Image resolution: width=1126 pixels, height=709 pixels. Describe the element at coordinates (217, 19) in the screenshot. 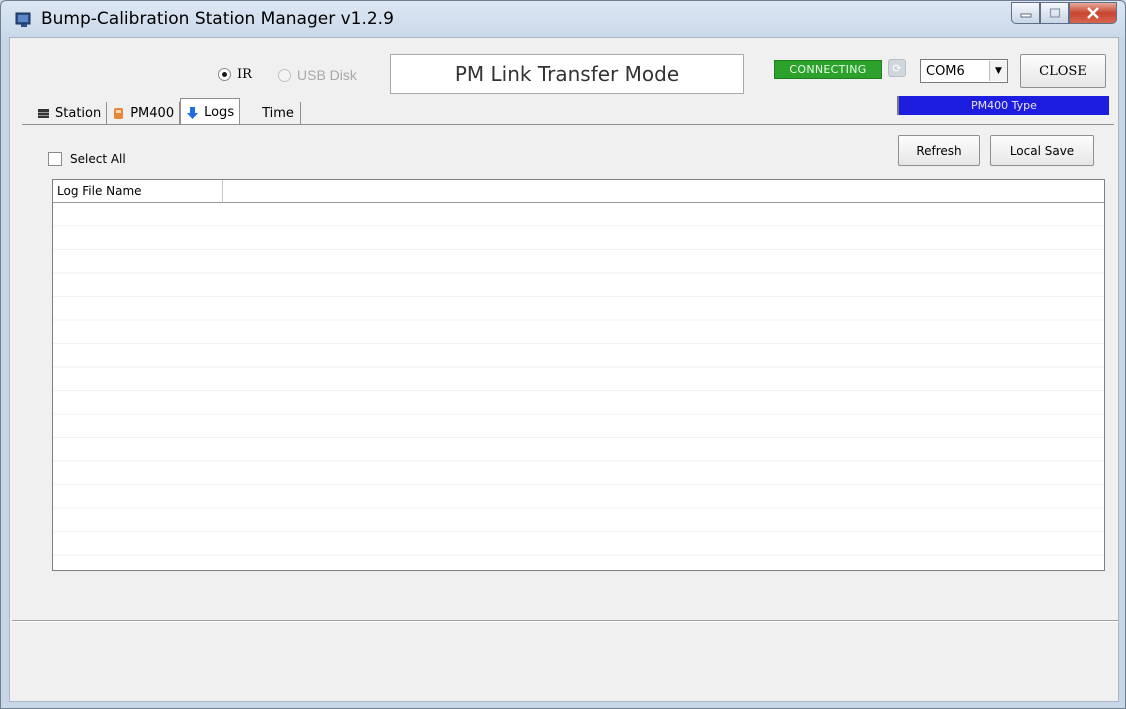

I see `window-title: Bump-Calibration Station Manager v1.2.9` at that location.